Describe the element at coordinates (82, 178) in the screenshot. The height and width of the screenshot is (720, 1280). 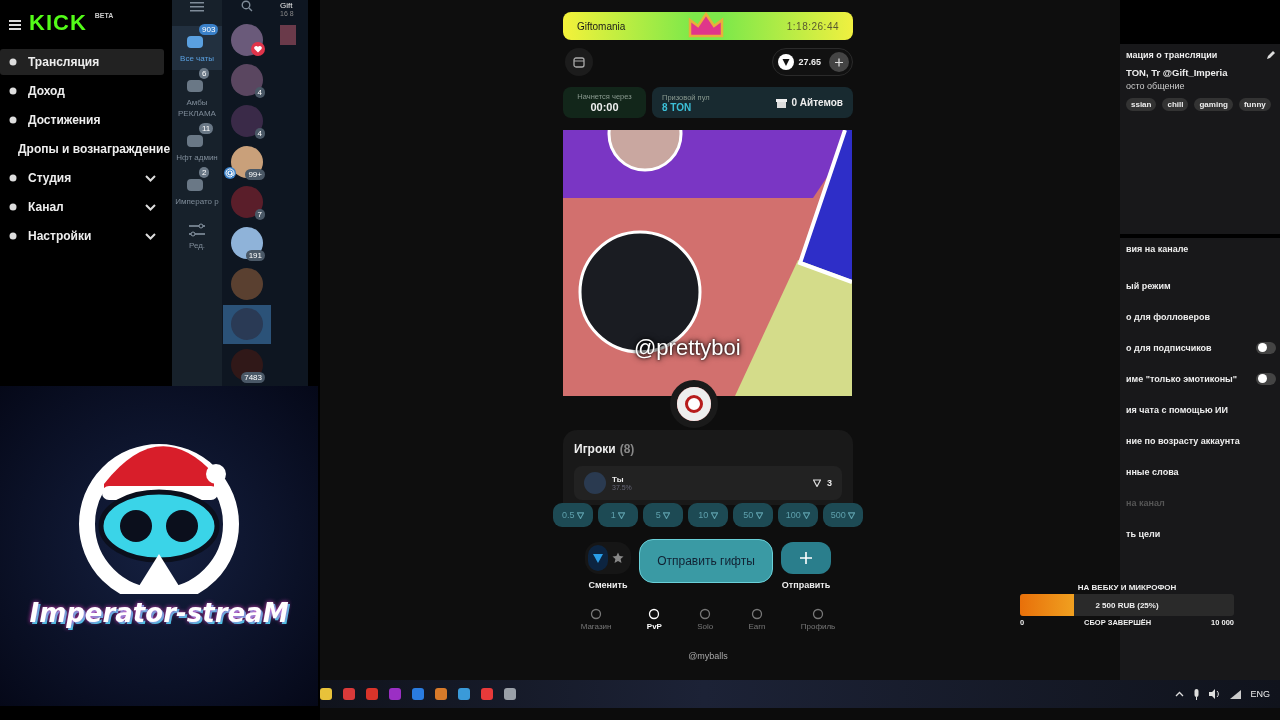
I see `sidebar-item: Студия` at that location.